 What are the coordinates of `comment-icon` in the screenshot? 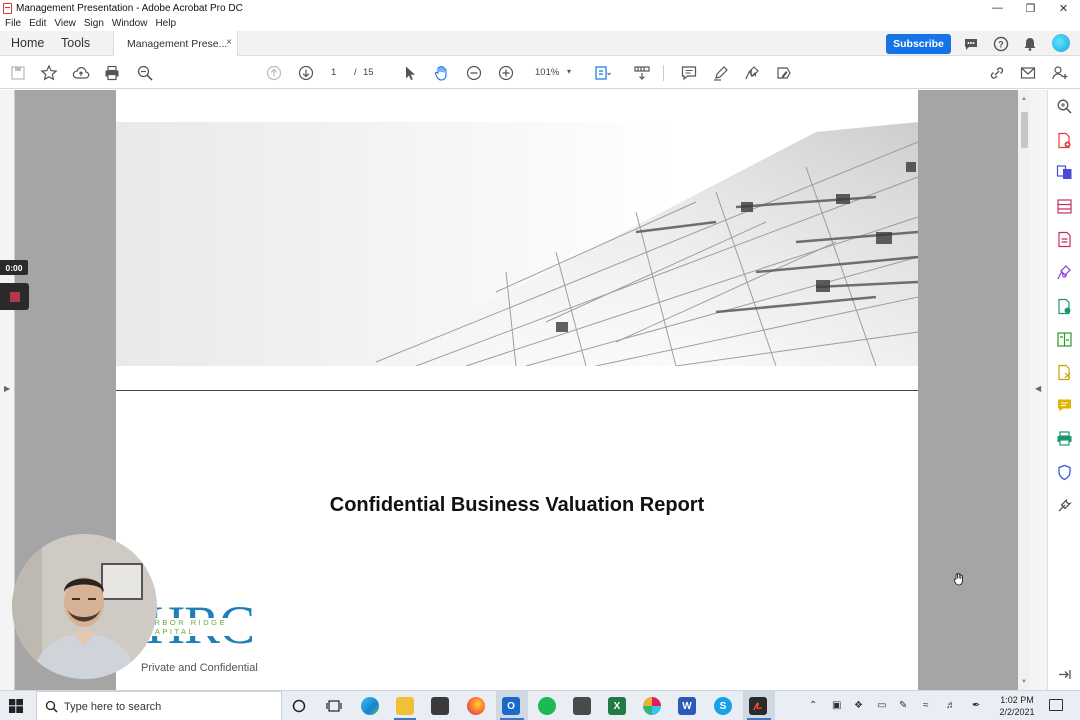 It's located at (689, 73).